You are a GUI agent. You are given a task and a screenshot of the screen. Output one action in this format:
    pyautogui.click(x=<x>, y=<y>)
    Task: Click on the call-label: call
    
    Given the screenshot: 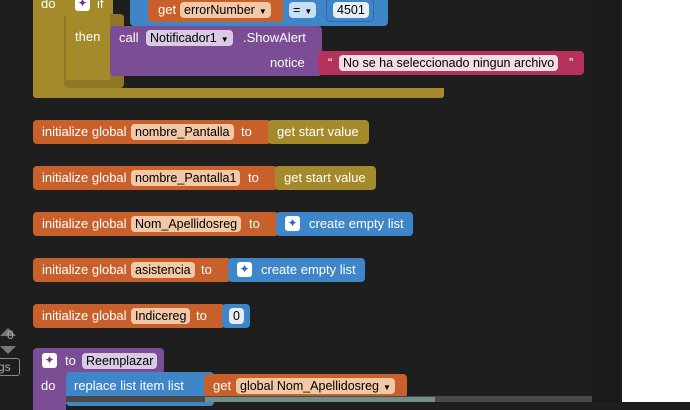 What is the action you would take?
    pyautogui.click(x=129, y=37)
    